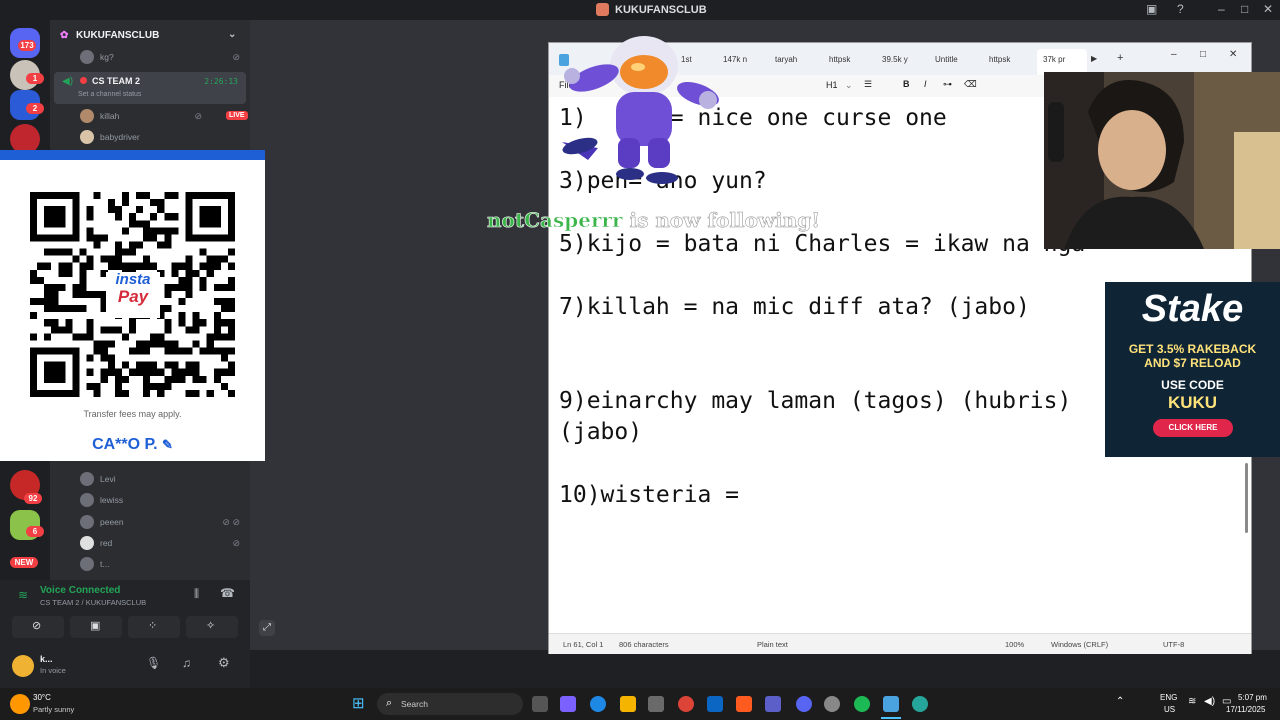  I want to click on notepad-tab: Untitle, so click(946, 59).